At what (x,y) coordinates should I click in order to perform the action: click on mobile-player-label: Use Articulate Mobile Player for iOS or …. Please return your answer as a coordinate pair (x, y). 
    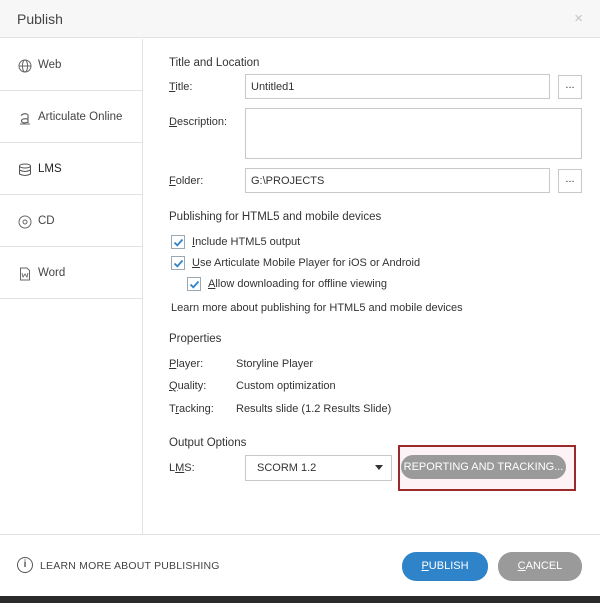
    Looking at the image, I should click on (306, 263).